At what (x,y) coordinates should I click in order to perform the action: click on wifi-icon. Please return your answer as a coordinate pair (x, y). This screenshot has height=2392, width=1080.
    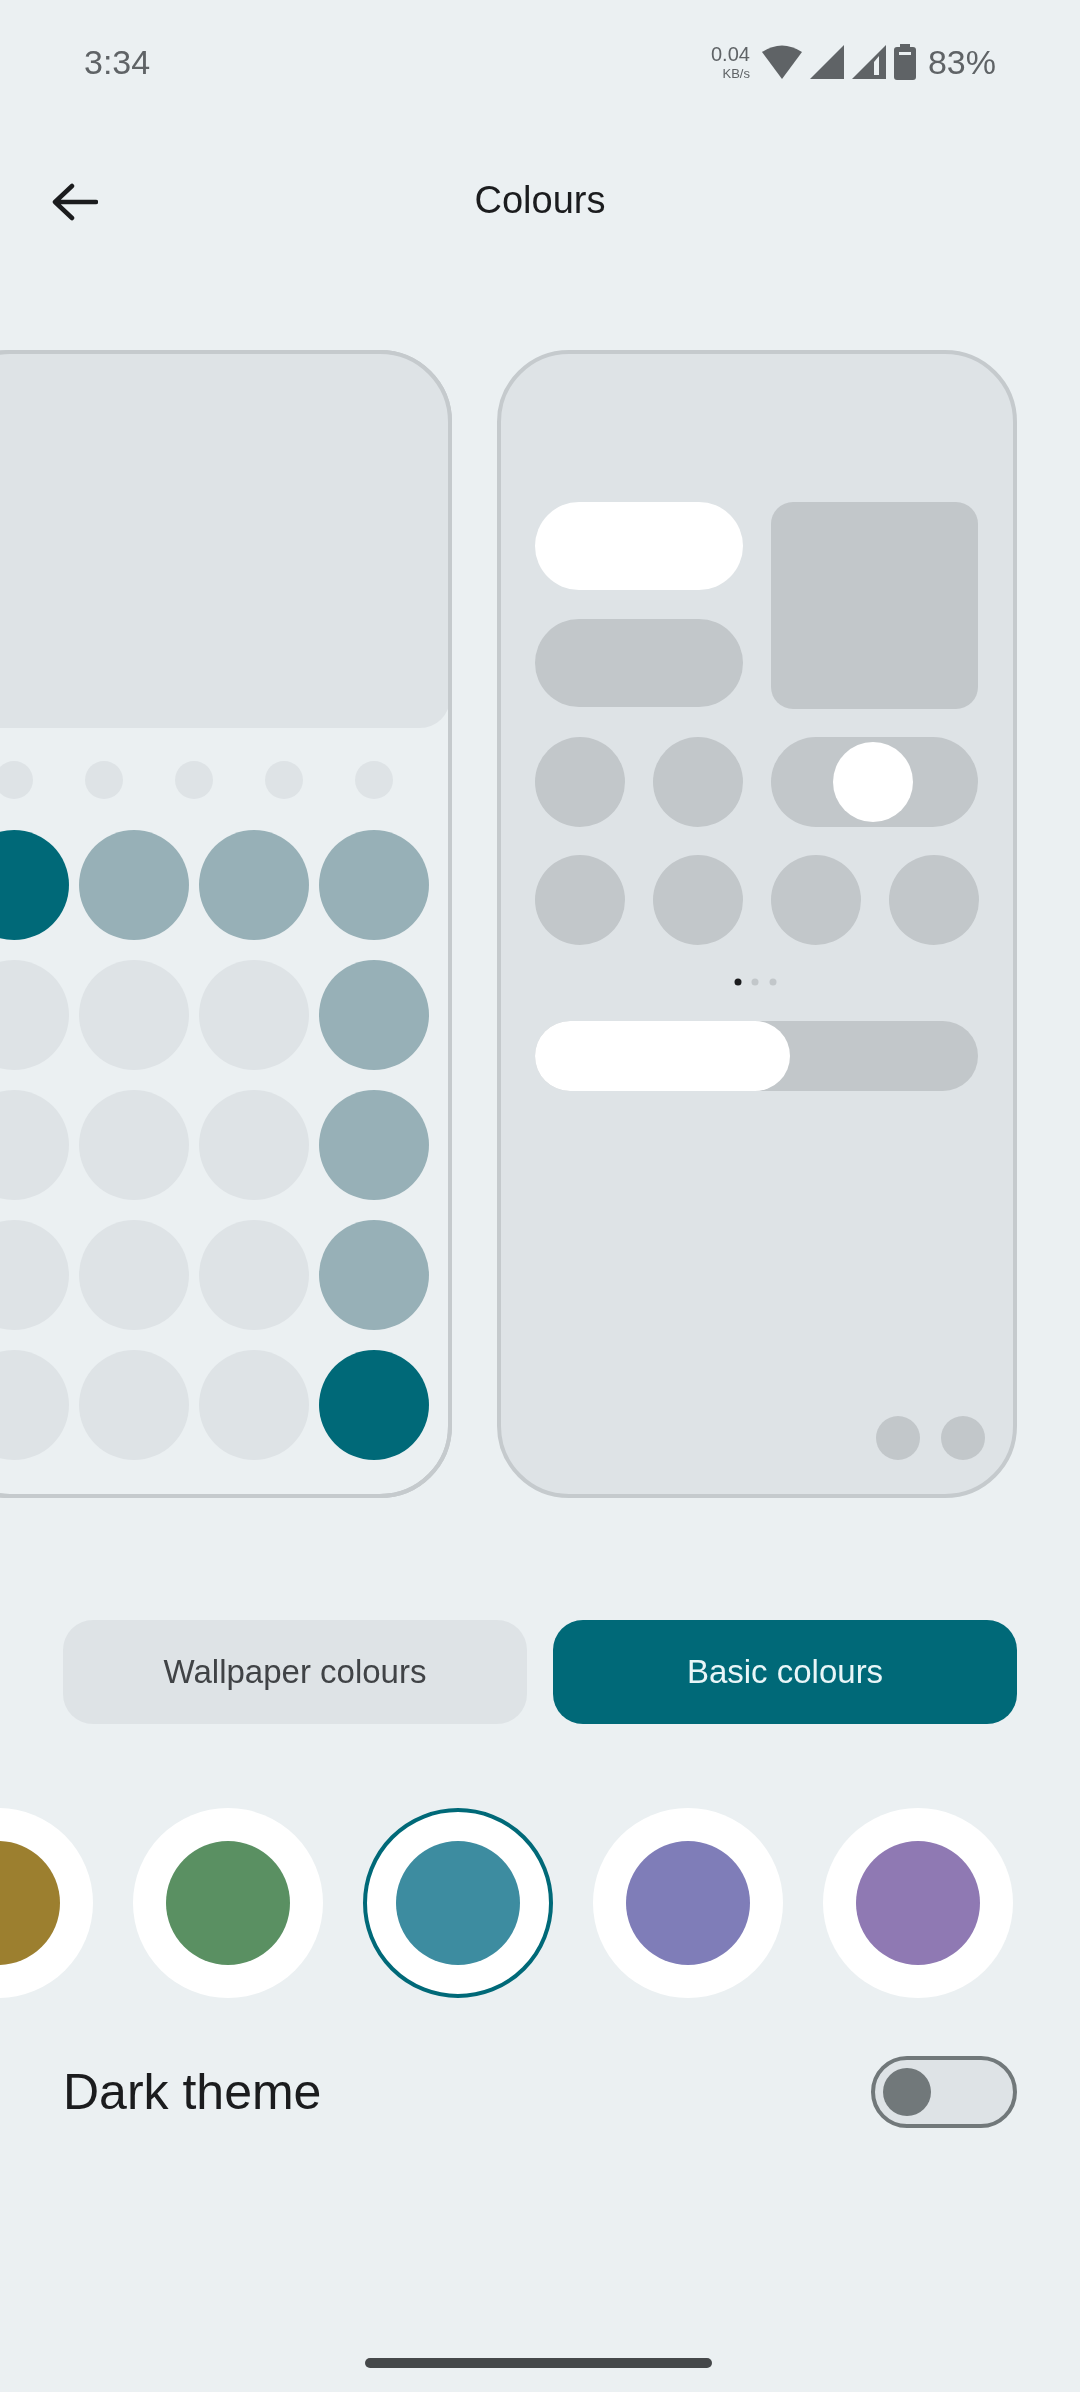
    Looking at the image, I should click on (781, 62).